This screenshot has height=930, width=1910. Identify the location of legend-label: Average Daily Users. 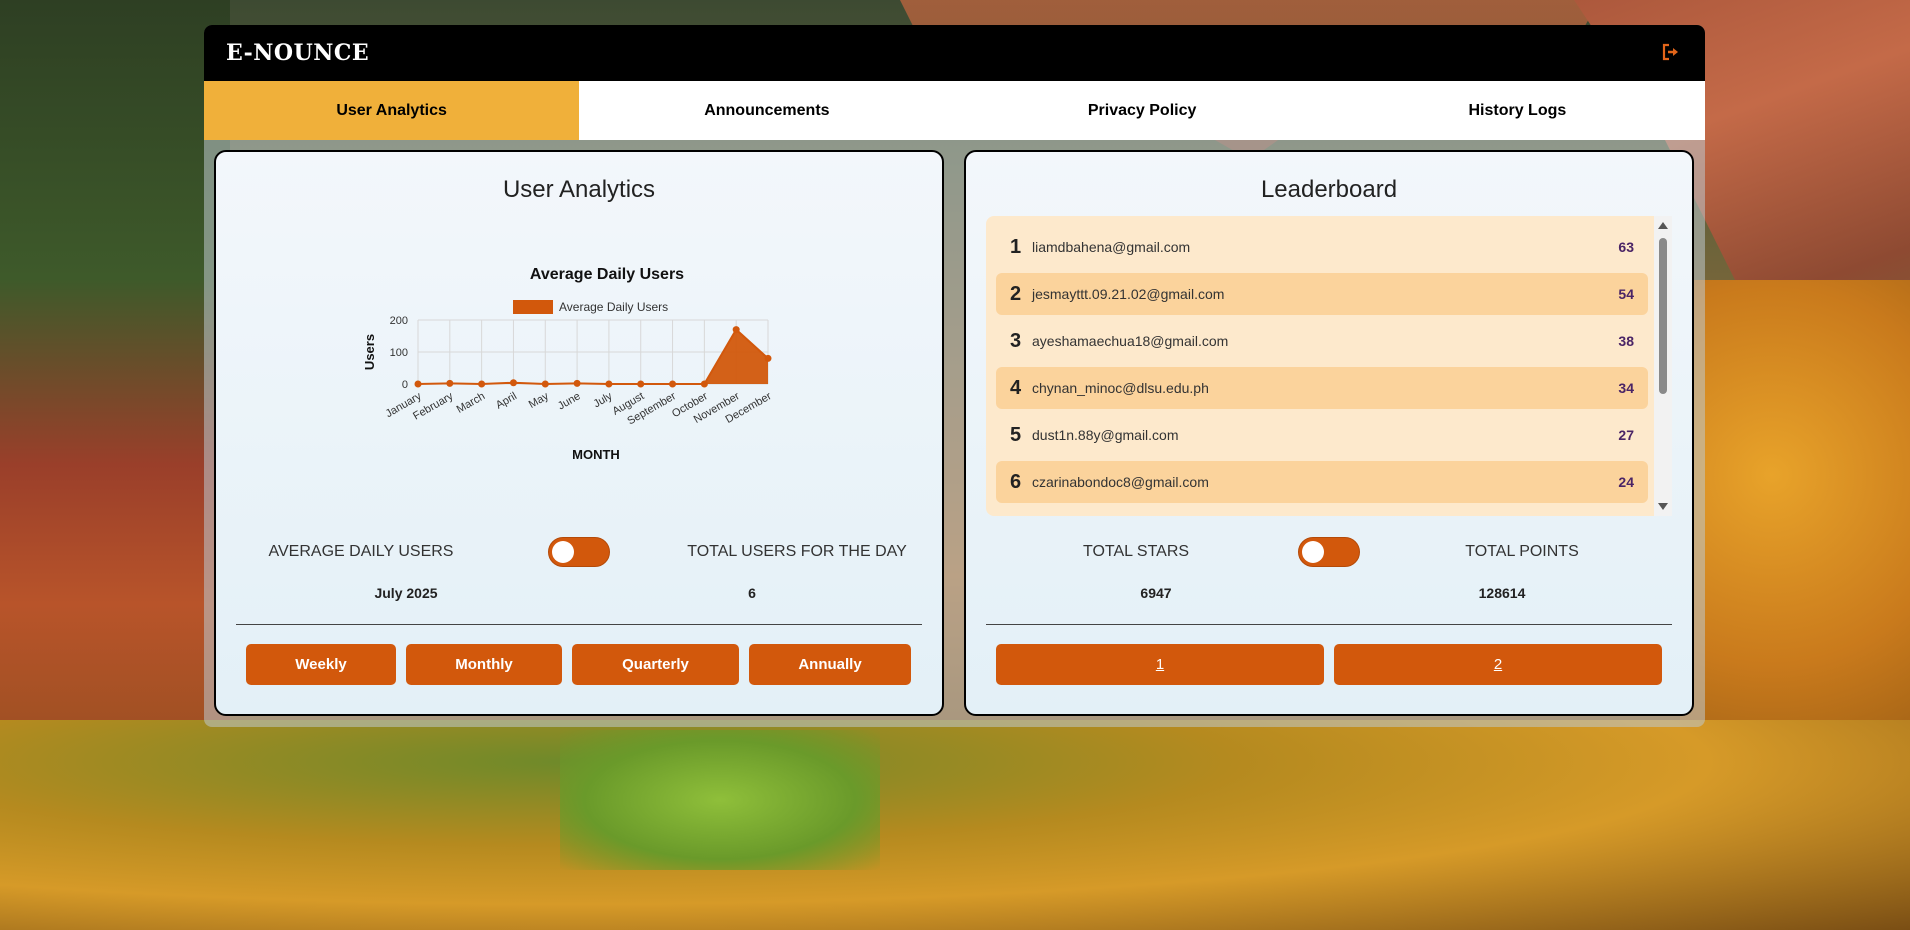
(613, 307).